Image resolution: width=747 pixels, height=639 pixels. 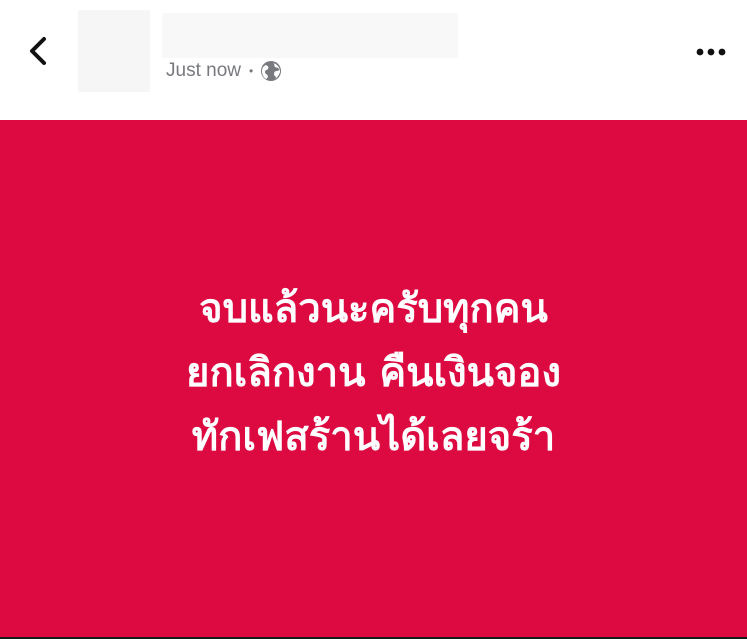 I want to click on back-button, so click(x=39, y=53).